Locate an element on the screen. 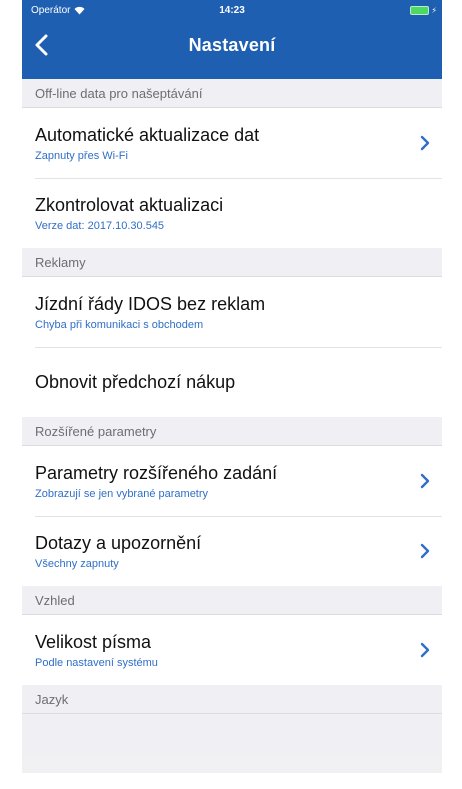  list-bottom-space is located at coordinates (232, 734).